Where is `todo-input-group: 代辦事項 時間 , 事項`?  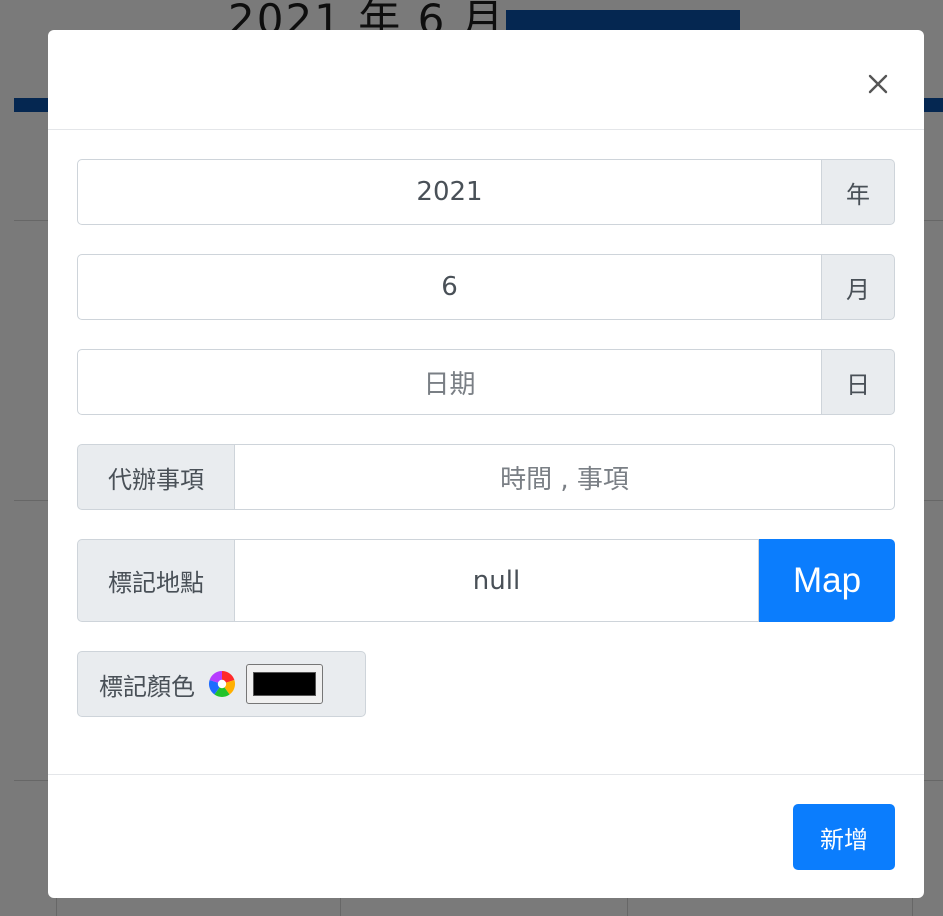
todo-input-group: 代辦事項 時間 , 事項 is located at coordinates (486, 477).